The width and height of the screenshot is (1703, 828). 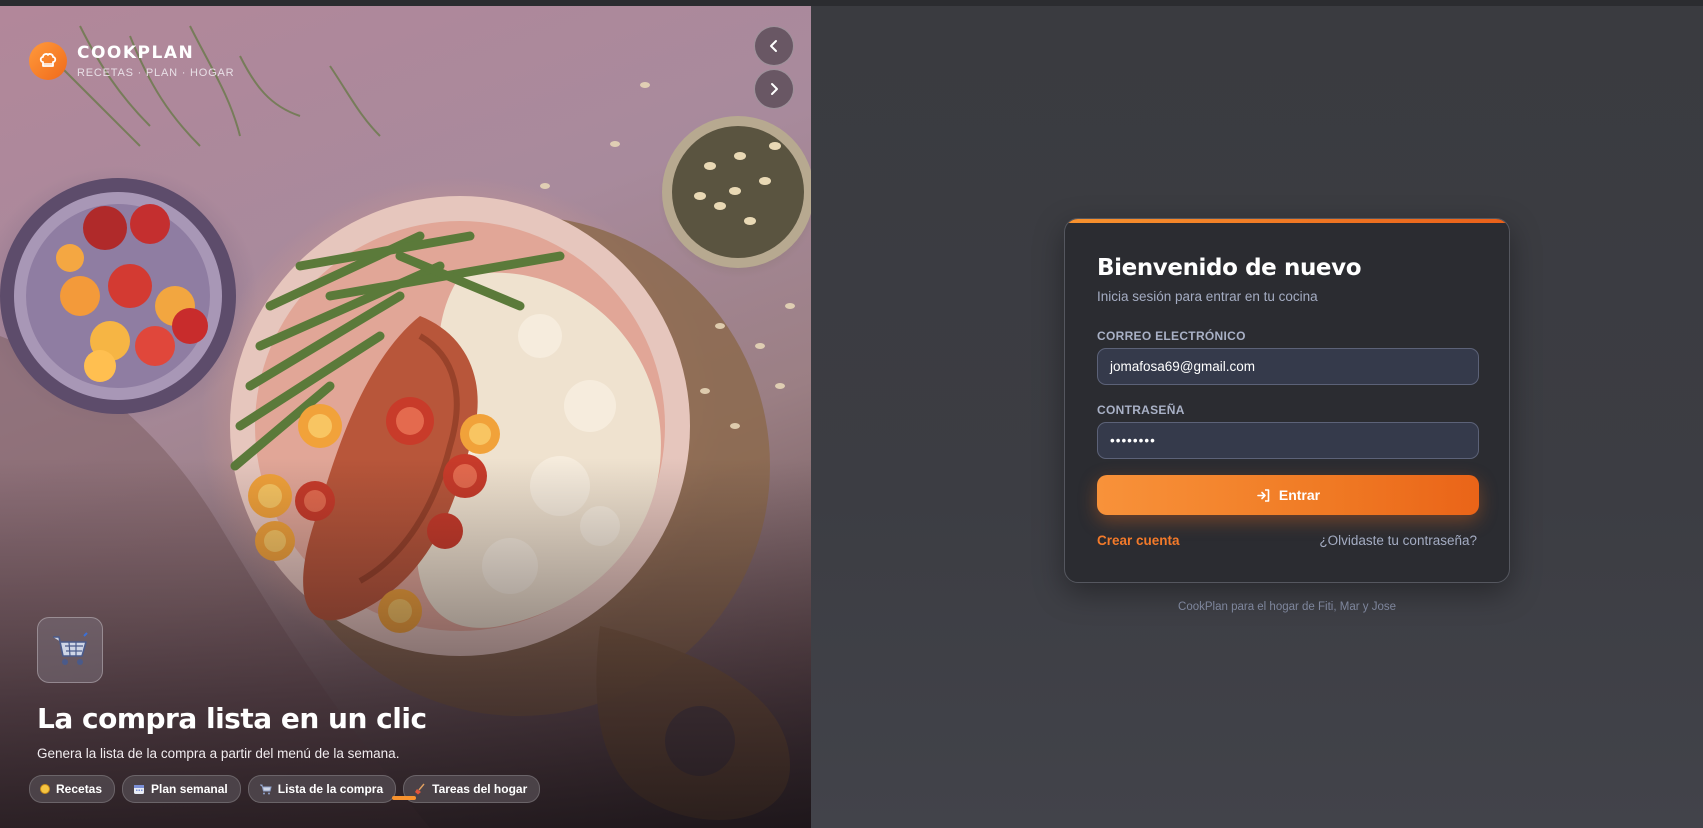 What do you see at coordinates (1263, 495) in the screenshot?
I see `login-arrow-icon` at bounding box center [1263, 495].